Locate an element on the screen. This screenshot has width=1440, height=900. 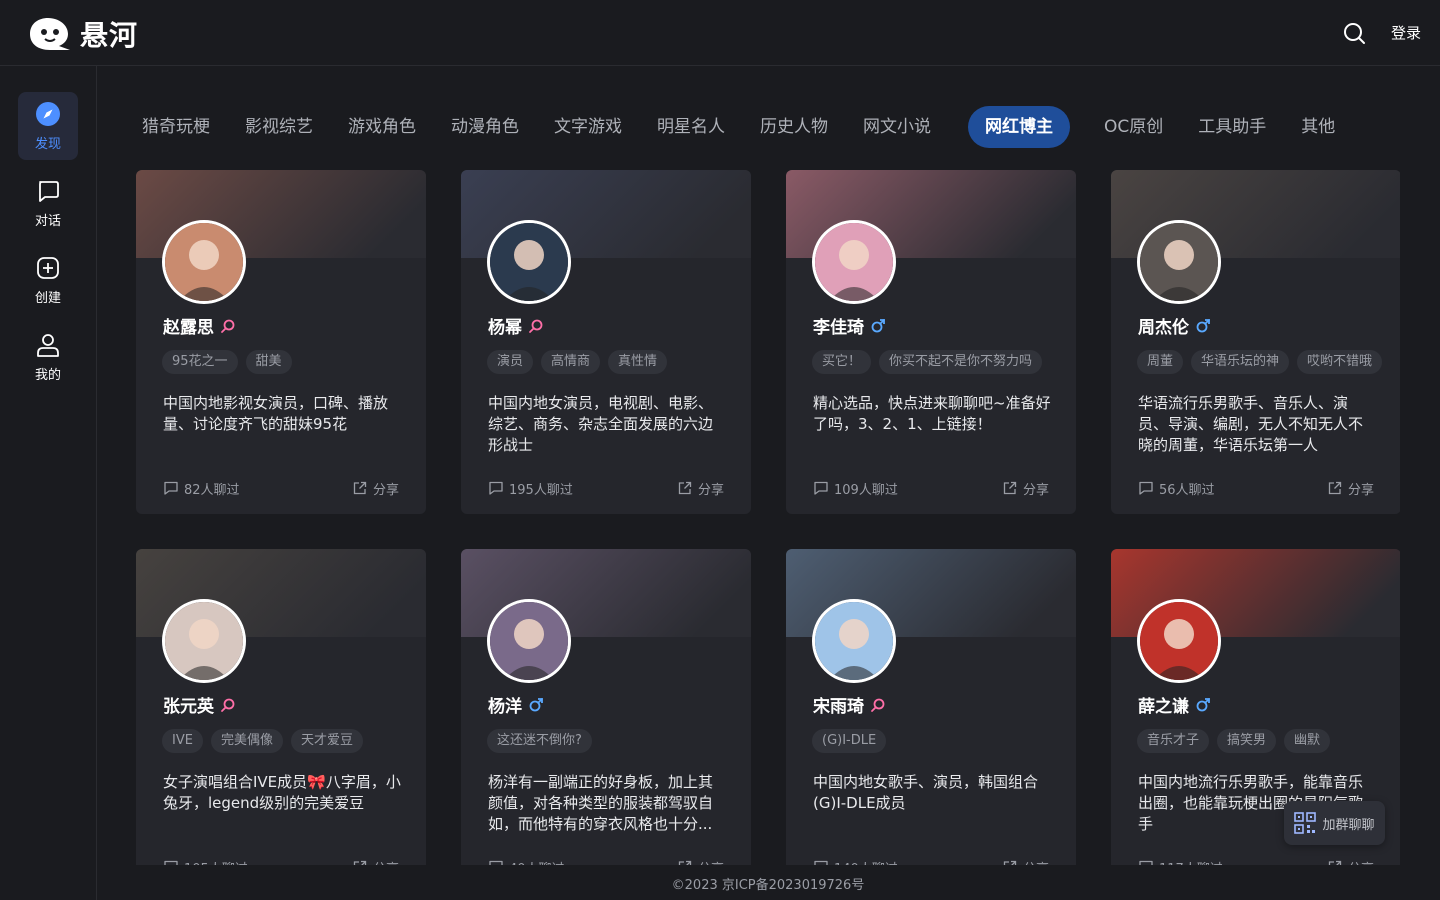
search-icon is located at coordinates (1354, 33).